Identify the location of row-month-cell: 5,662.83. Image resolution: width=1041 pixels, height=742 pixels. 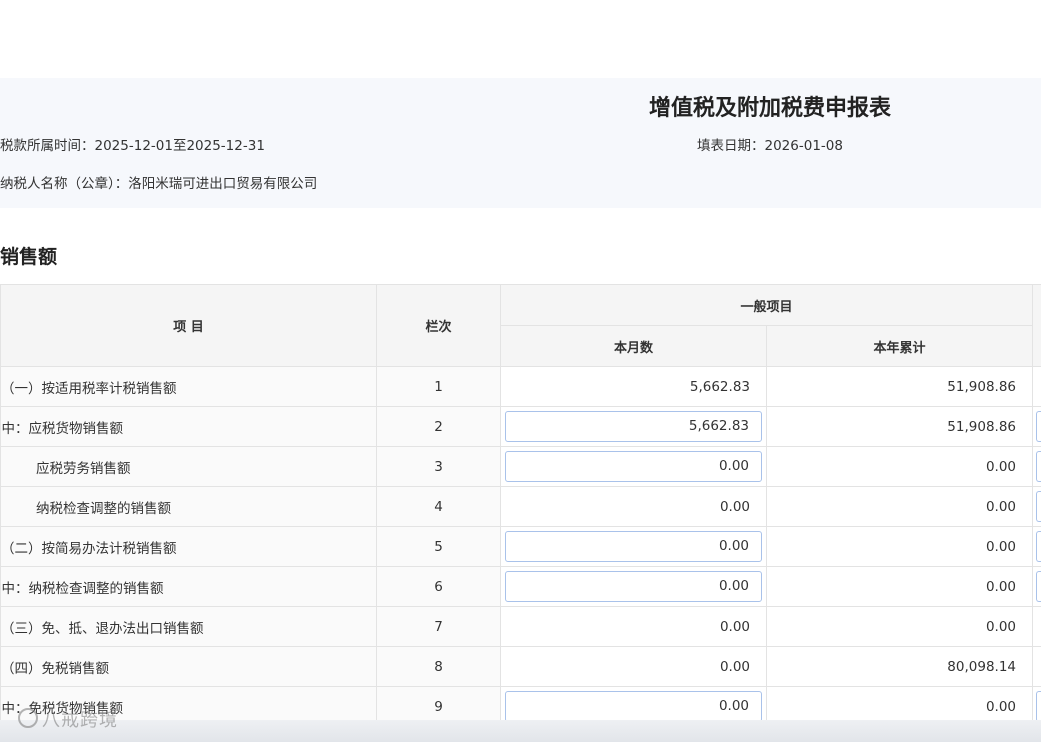
(633, 426).